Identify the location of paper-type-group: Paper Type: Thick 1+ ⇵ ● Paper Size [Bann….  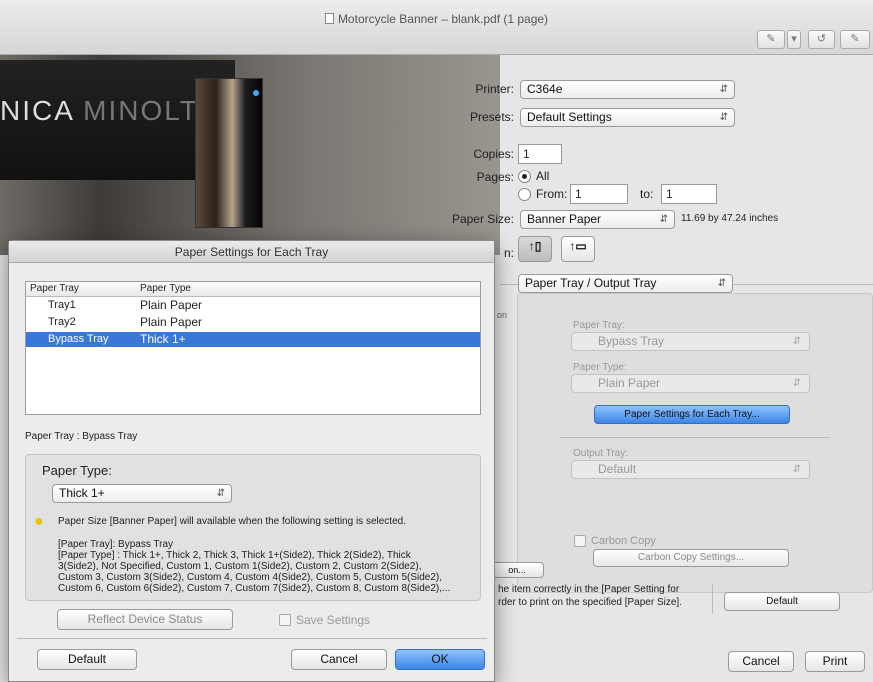
(253, 527).